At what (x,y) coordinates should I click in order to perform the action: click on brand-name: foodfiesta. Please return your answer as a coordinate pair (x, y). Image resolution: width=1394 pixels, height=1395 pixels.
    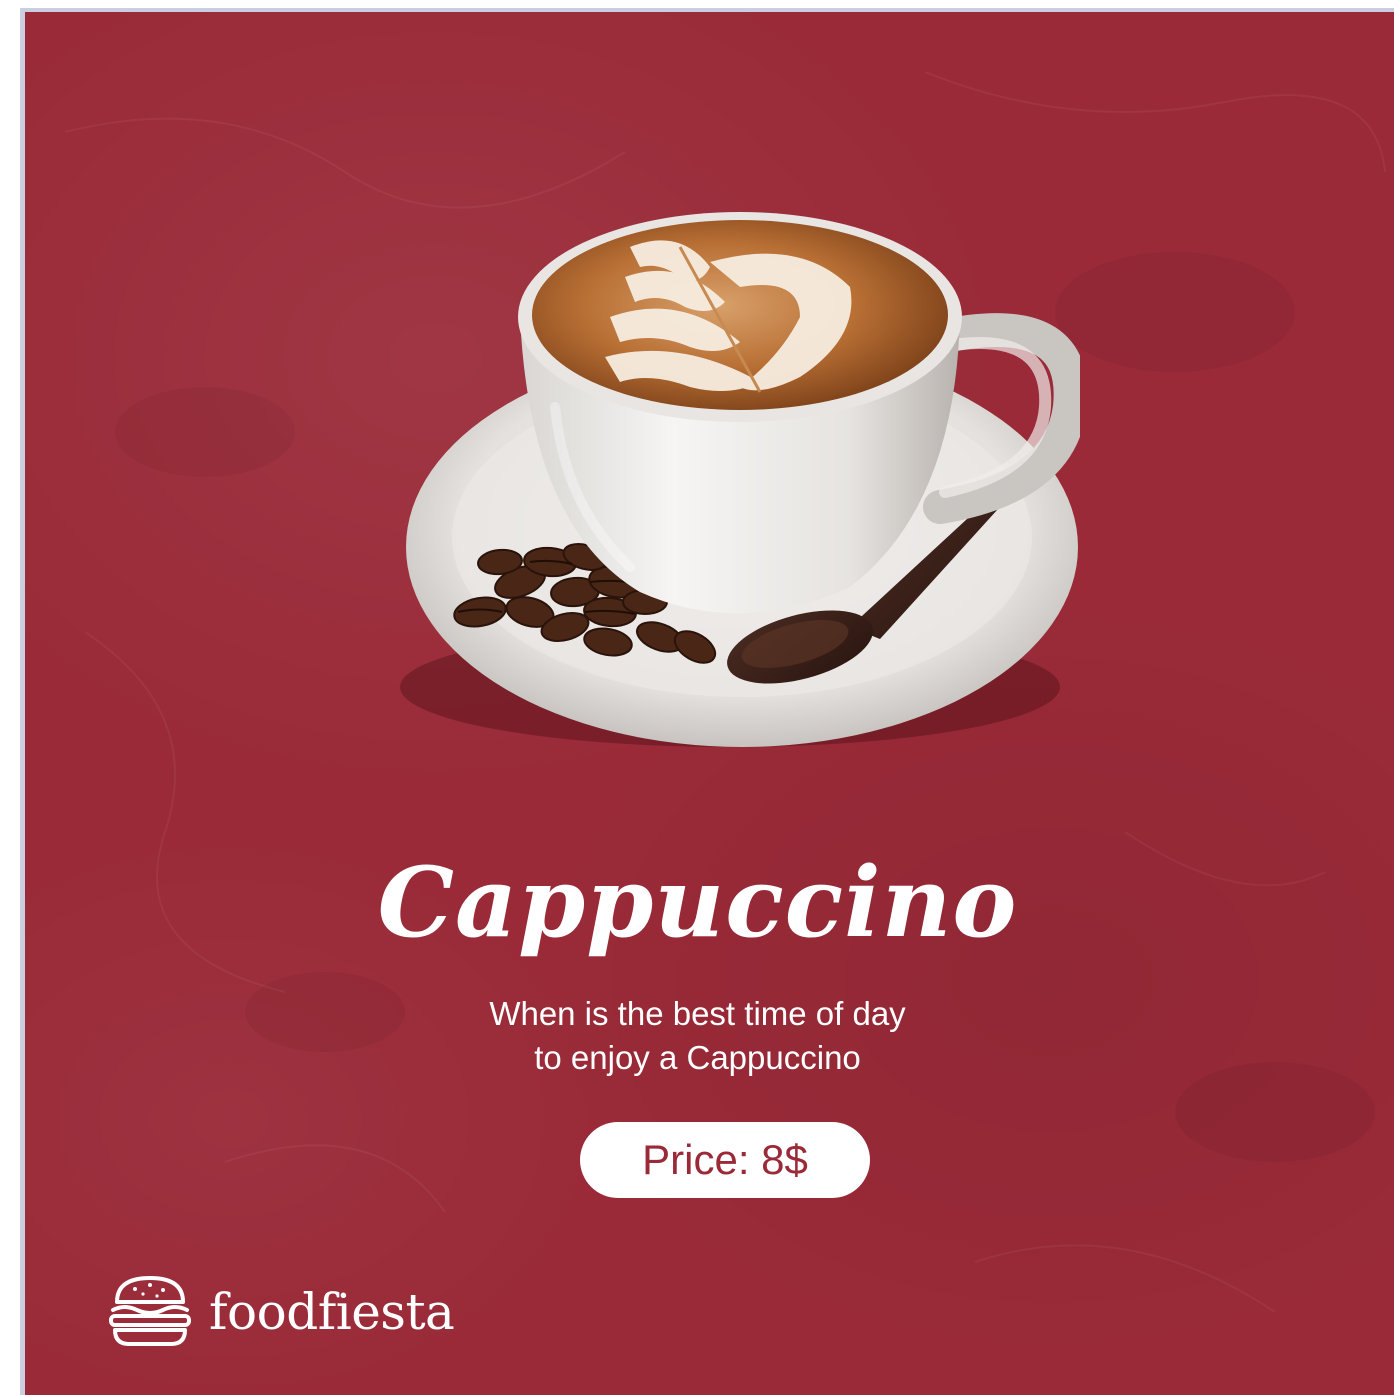
    Looking at the image, I should click on (332, 1312).